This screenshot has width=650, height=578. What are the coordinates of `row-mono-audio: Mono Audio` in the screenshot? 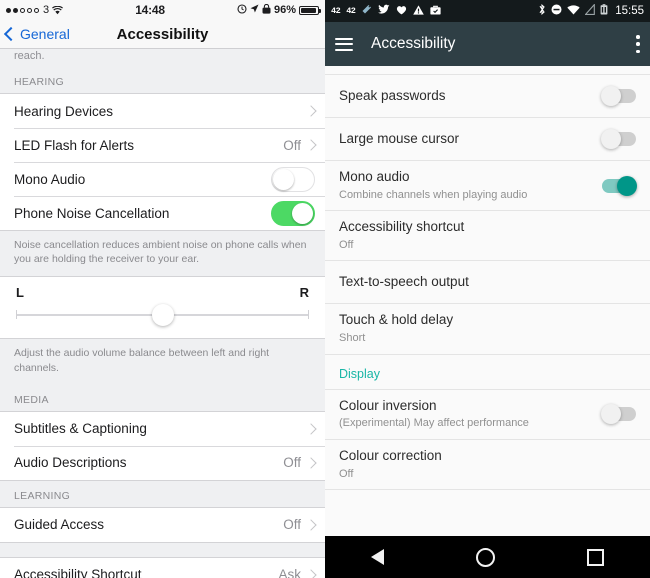 It's located at (162, 179).